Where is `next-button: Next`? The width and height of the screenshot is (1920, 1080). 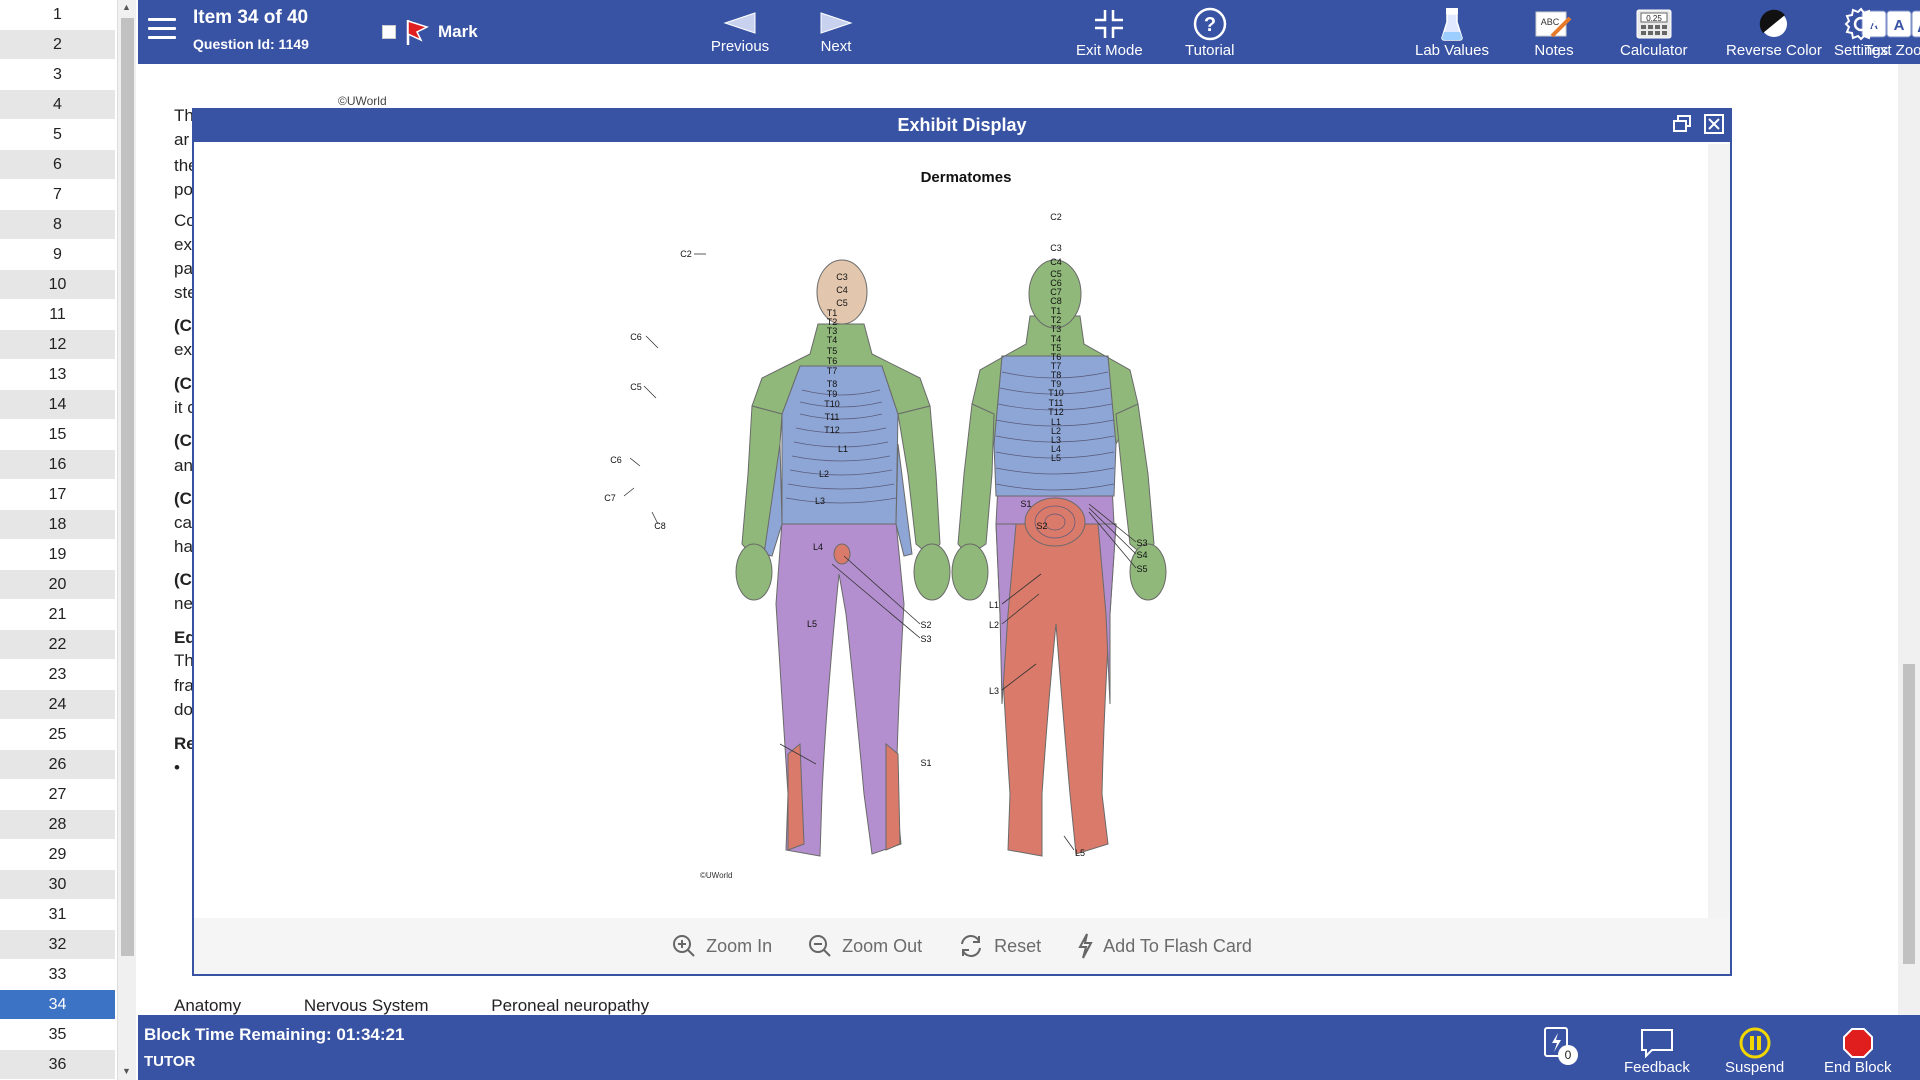 next-button: Next is located at coordinates (836, 31).